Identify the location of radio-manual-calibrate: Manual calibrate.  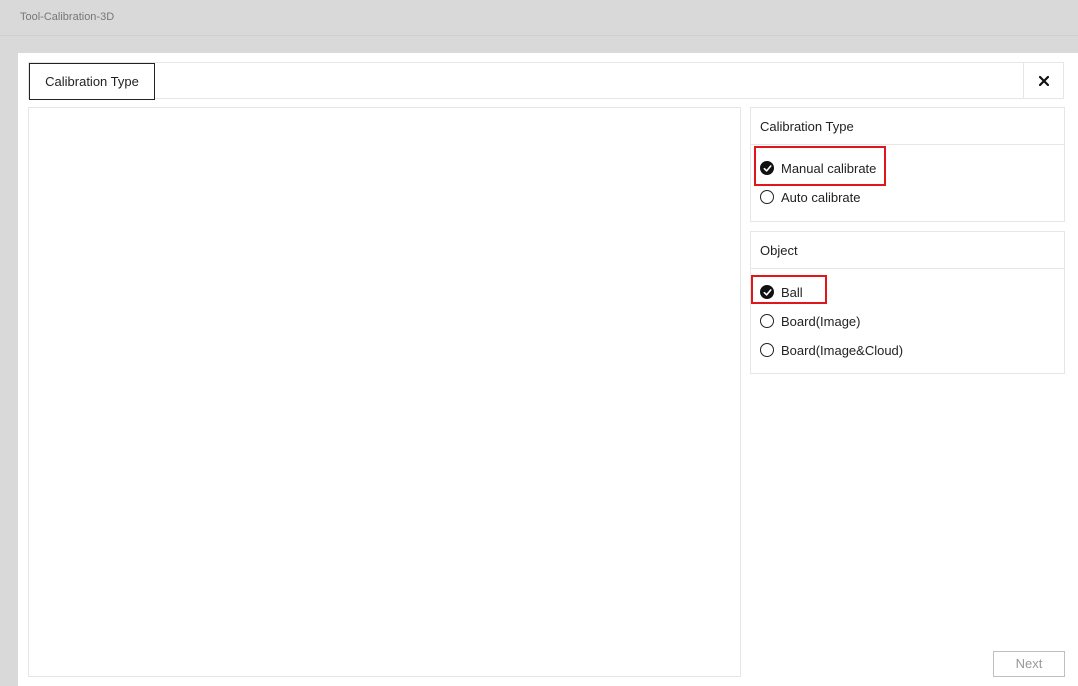
(818, 168).